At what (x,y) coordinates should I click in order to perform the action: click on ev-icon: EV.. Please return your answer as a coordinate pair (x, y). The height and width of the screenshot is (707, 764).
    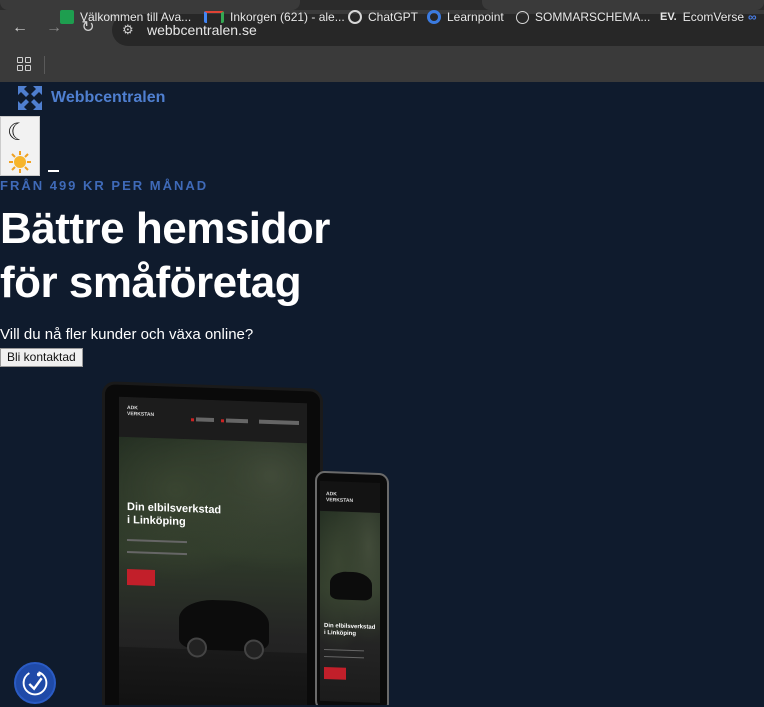
    Looking at the image, I should click on (668, 17).